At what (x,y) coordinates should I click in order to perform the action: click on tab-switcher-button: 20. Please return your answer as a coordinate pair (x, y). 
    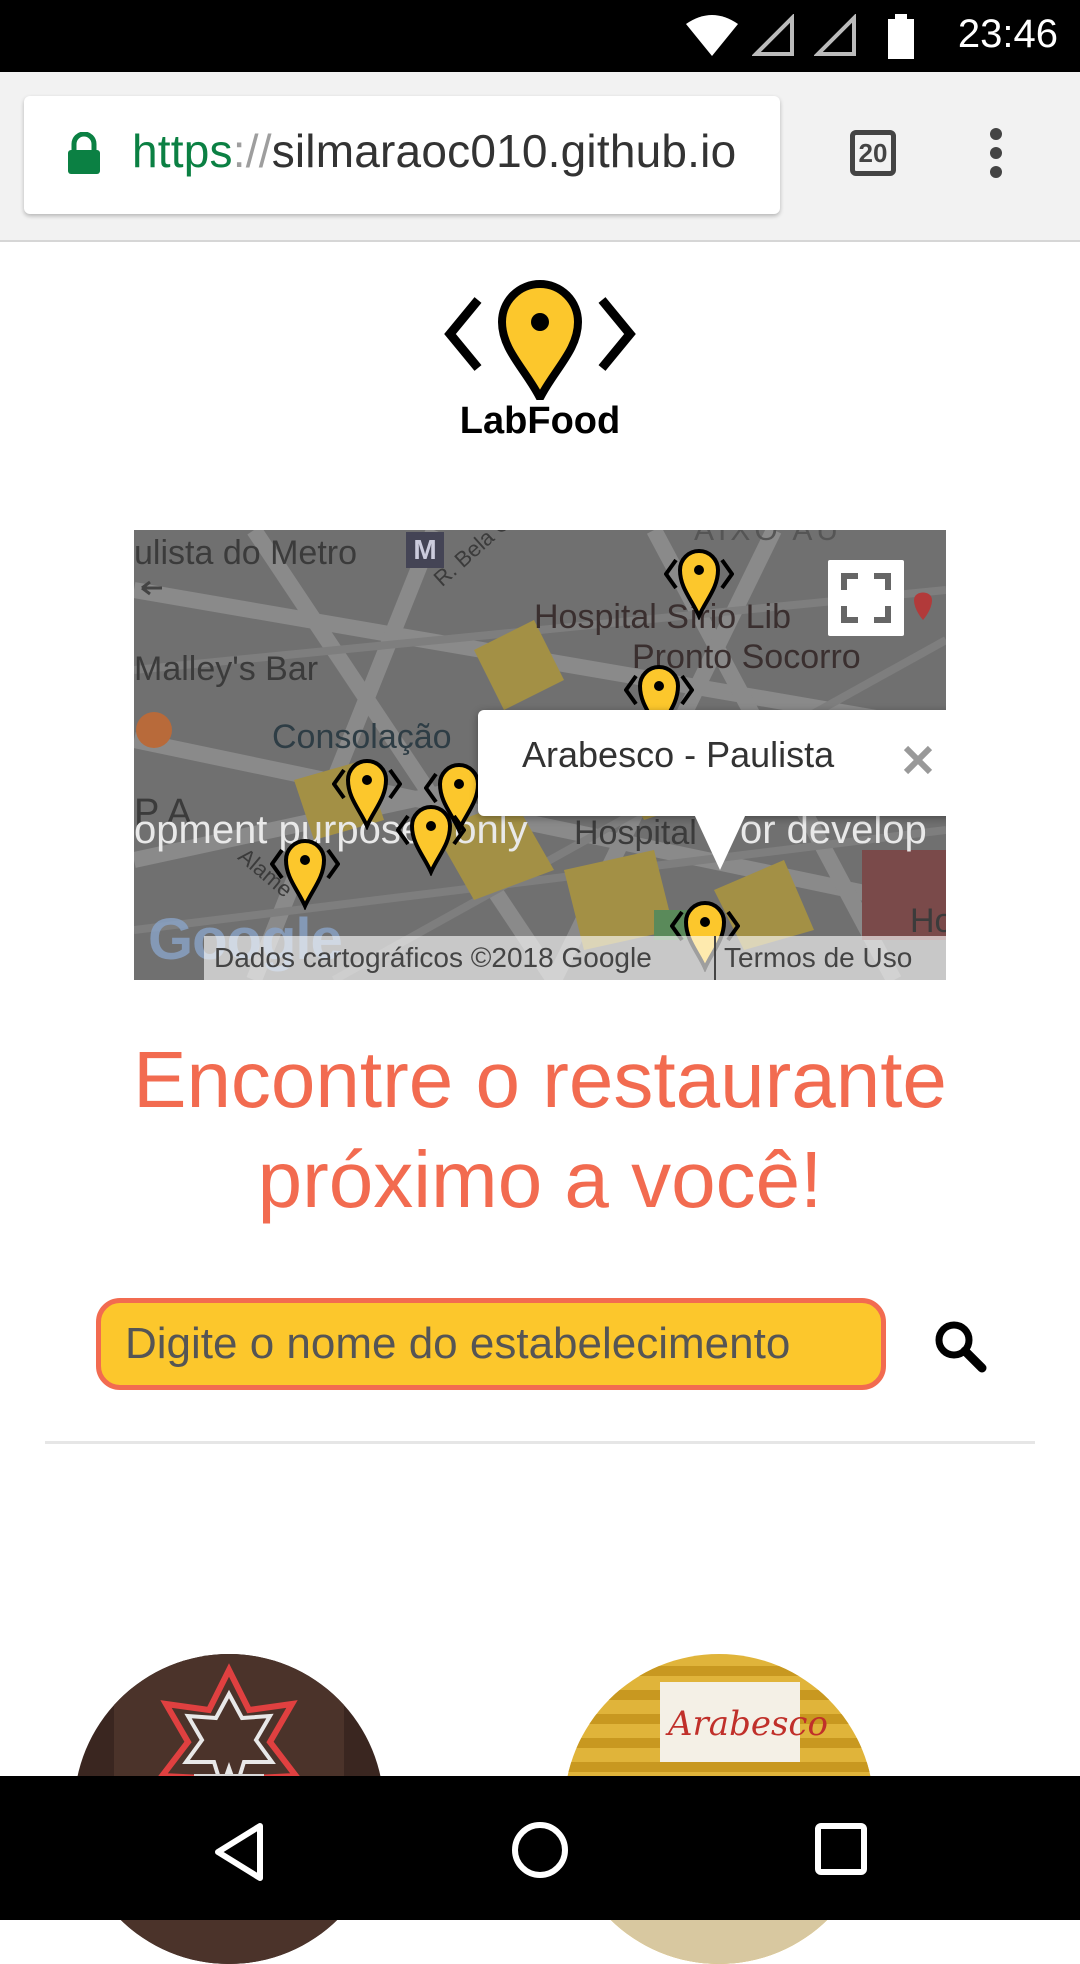
    Looking at the image, I should click on (873, 153).